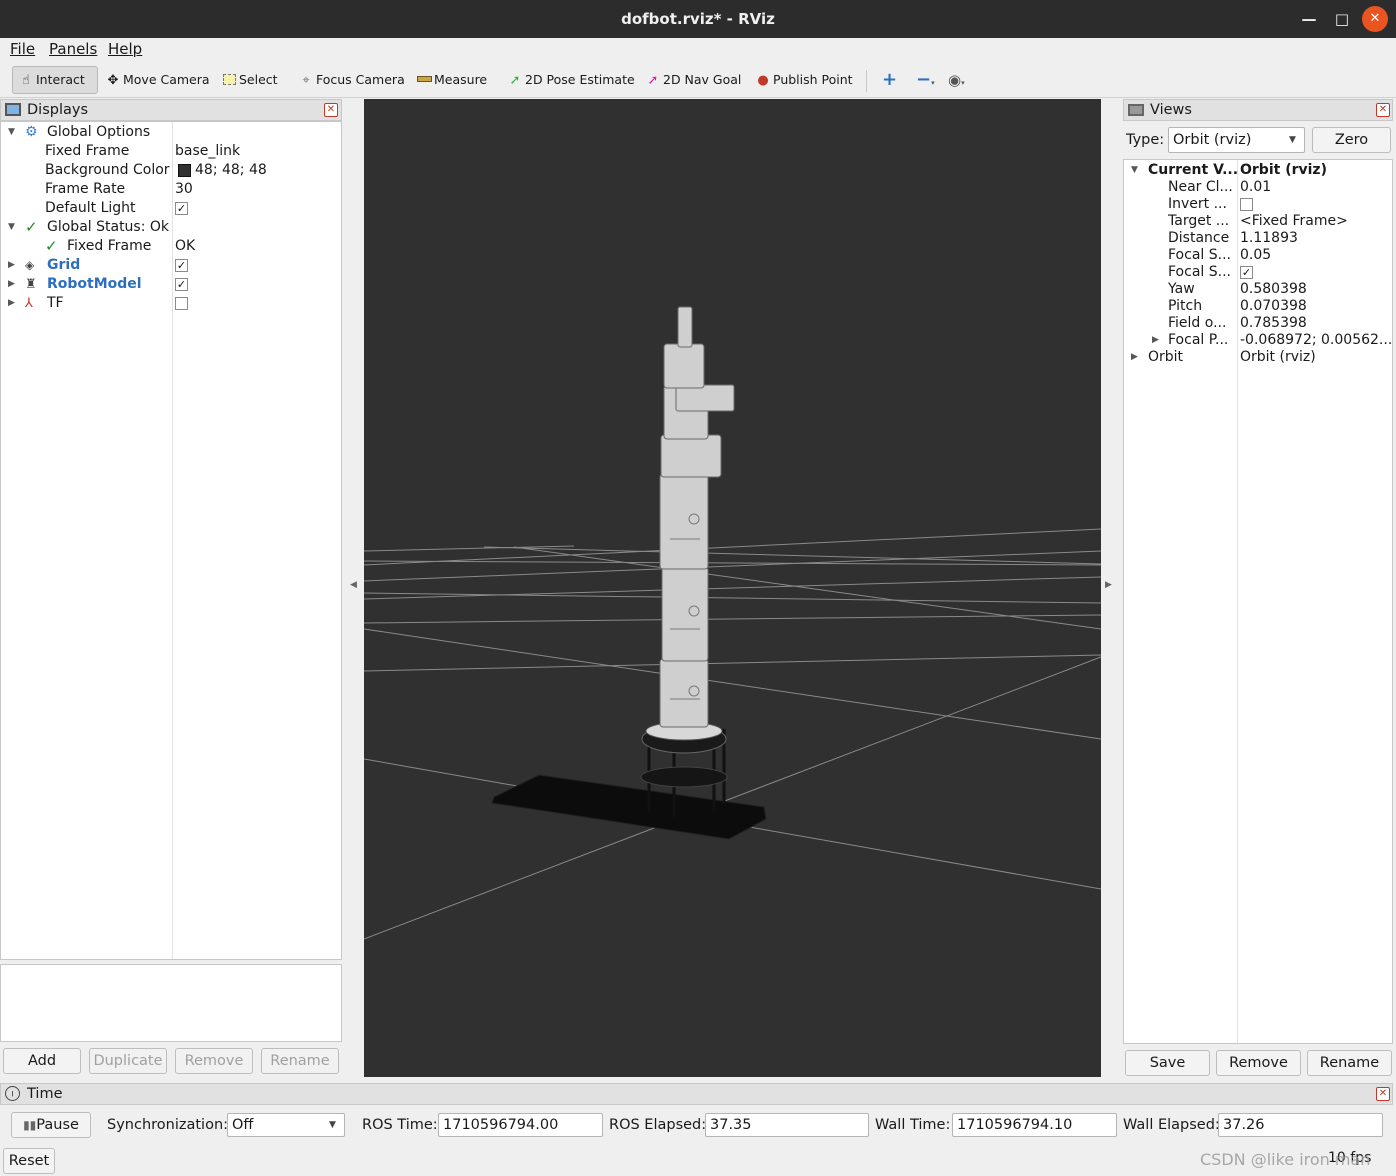 The height and width of the screenshot is (1176, 1396). I want to click on tree-row-grid: ▶ ◈ Grid ✓, so click(171, 265).